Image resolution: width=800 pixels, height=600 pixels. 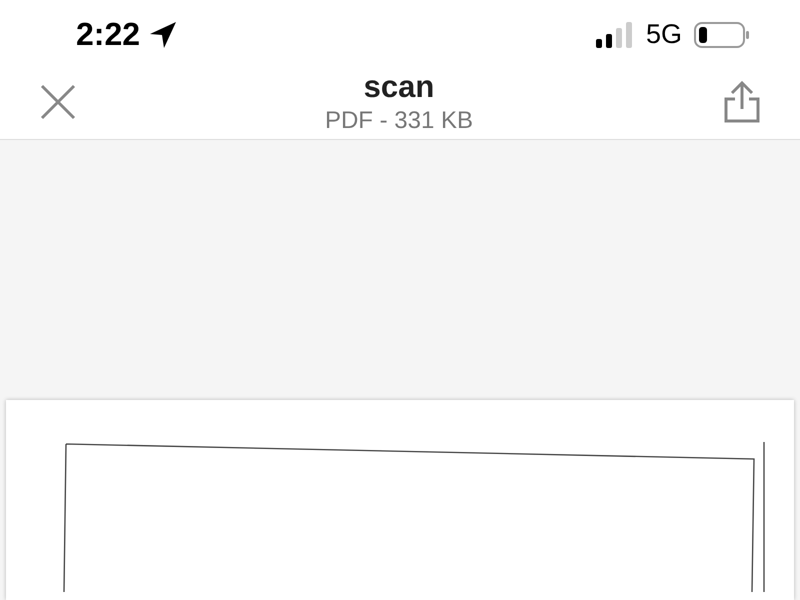 What do you see at coordinates (108, 34) in the screenshot?
I see `status-time: 2:22` at bounding box center [108, 34].